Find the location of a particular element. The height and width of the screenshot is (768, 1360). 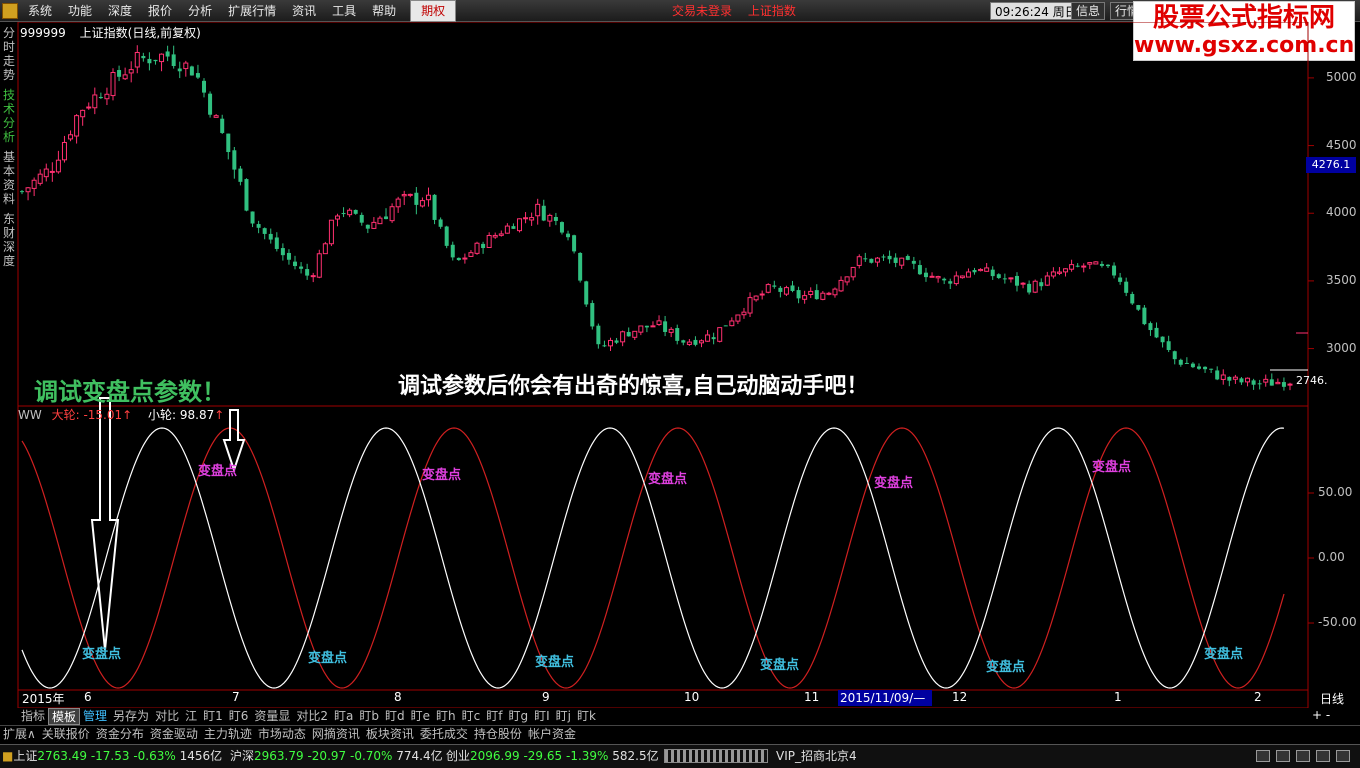

menu-item: 报价 is located at coordinates (160, 11).